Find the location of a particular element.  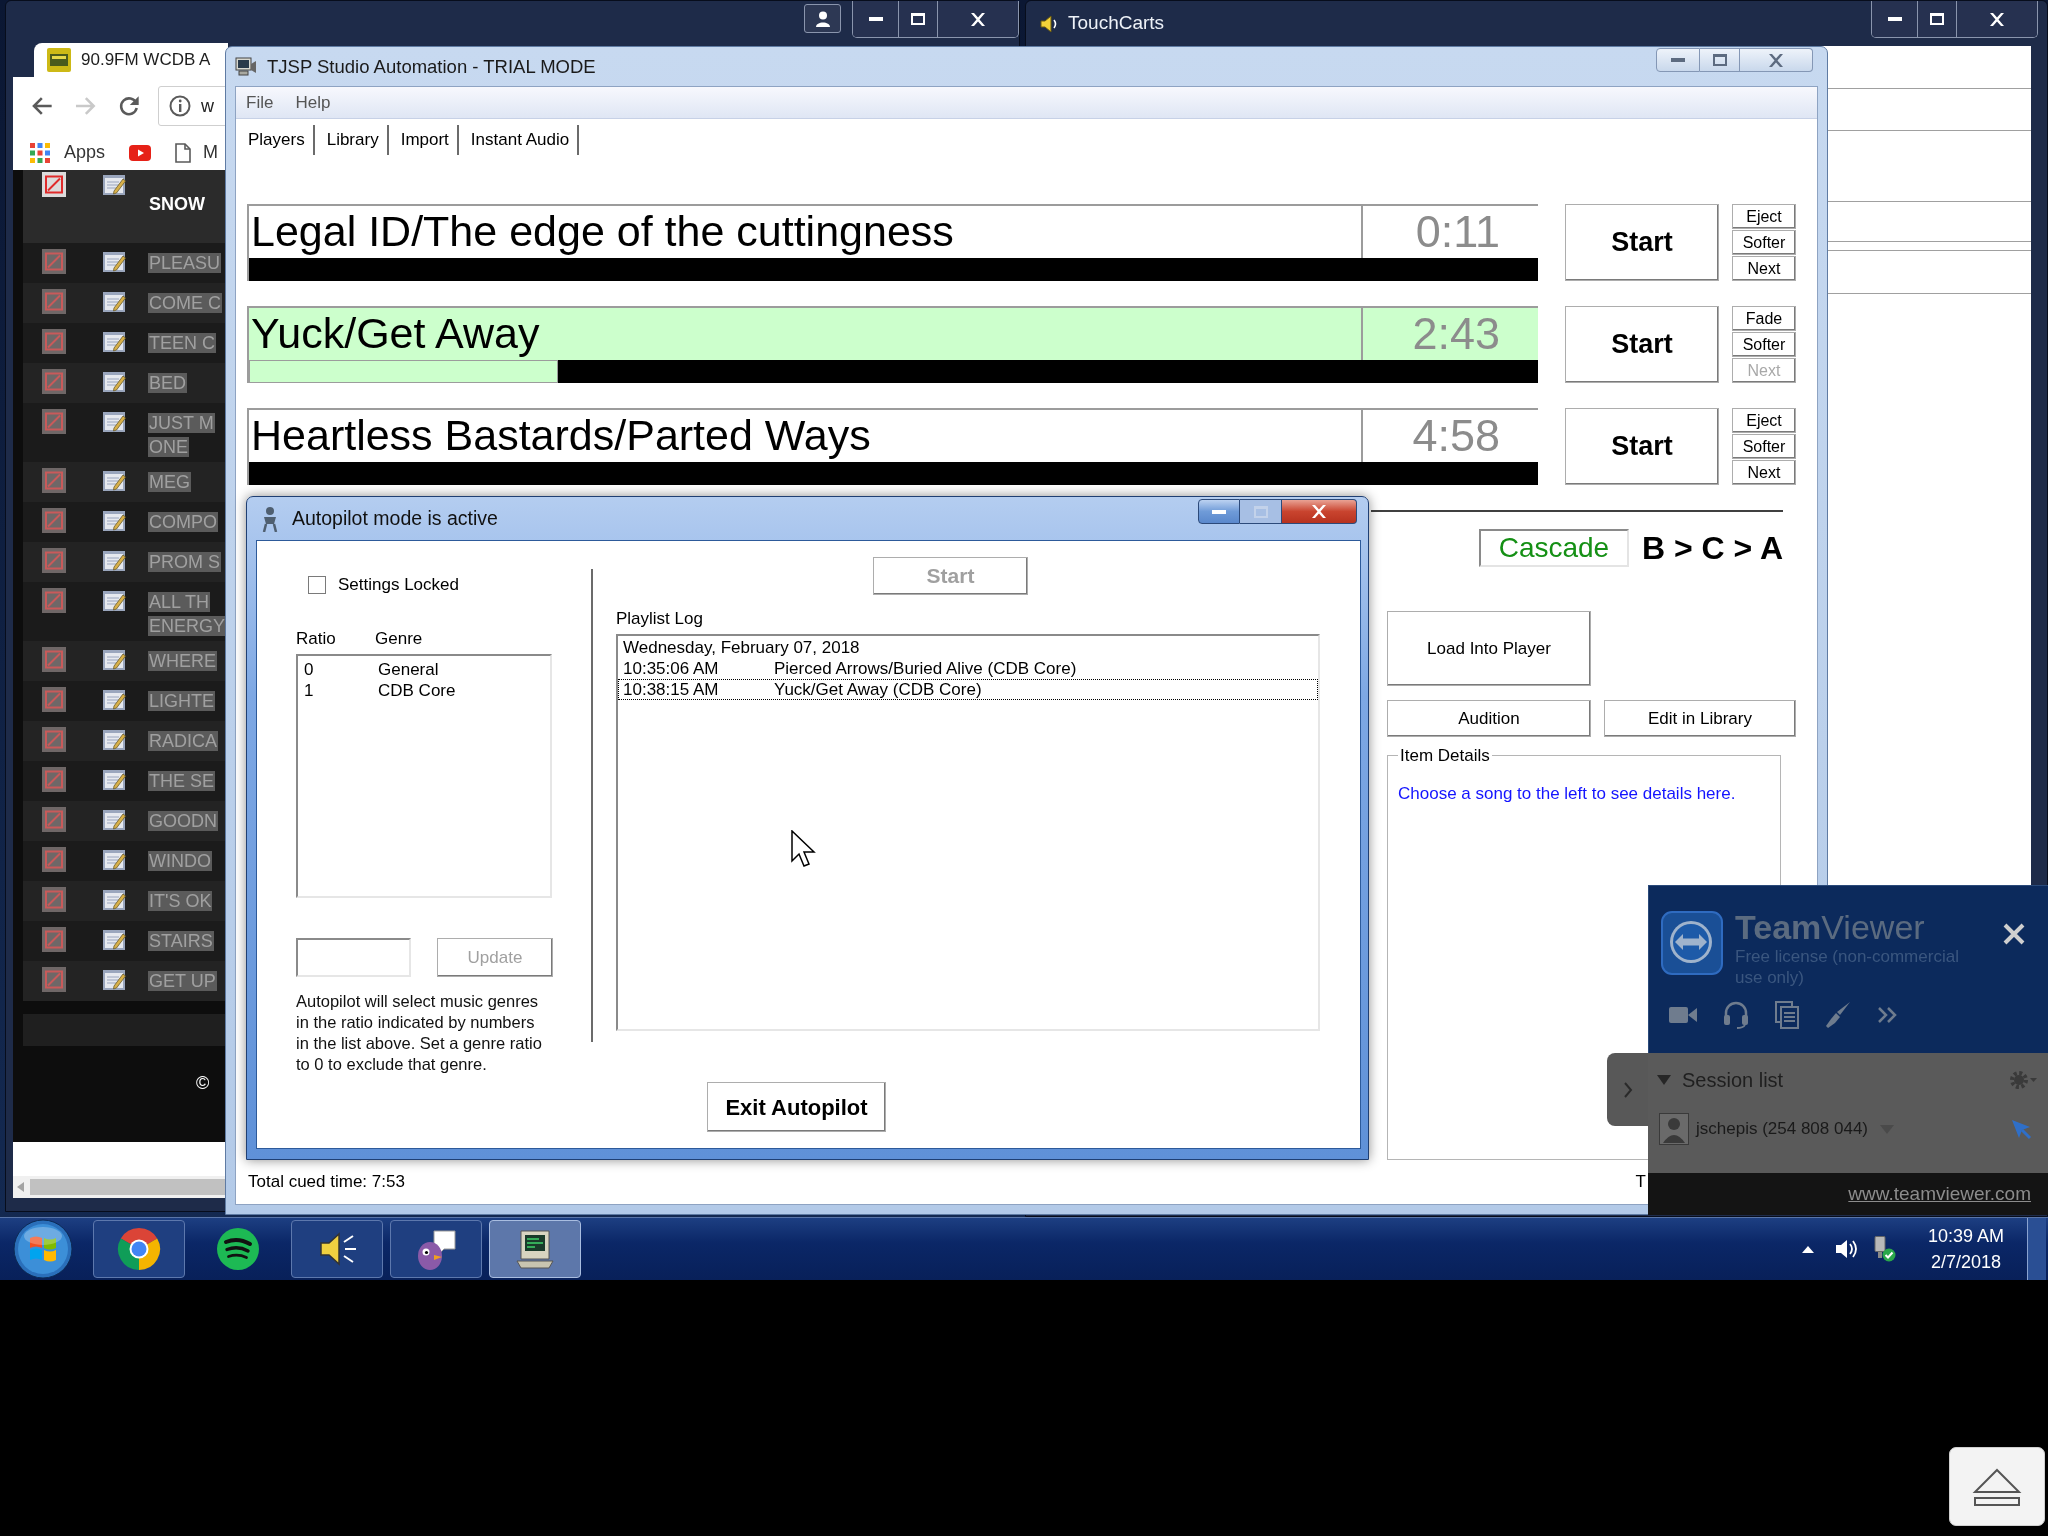

log-entry: 10:38:15 AM Yuck/Get Away (CDB Core) is located at coordinates (968, 689).